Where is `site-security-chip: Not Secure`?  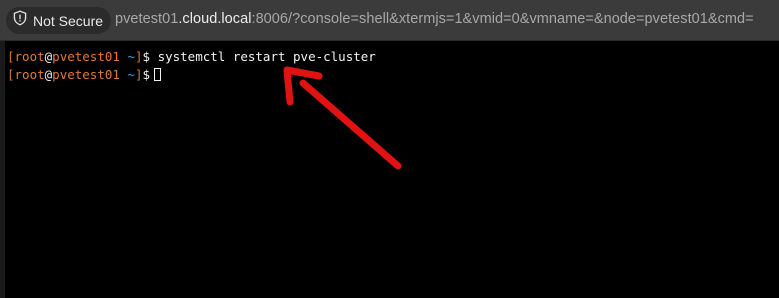 site-security-chip: Not Secure is located at coordinates (59, 20).